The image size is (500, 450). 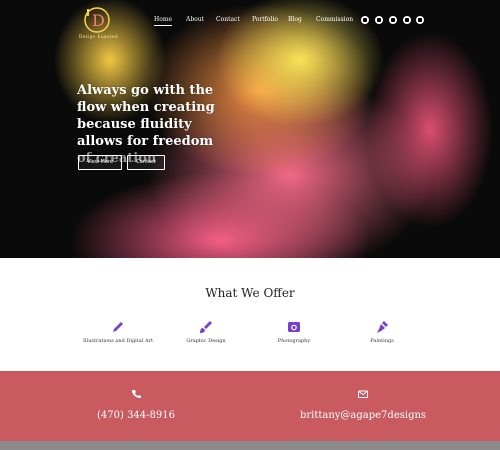 What do you see at coordinates (363, 405) in the screenshot?
I see `contact-email: brittany@agape7designs` at bounding box center [363, 405].